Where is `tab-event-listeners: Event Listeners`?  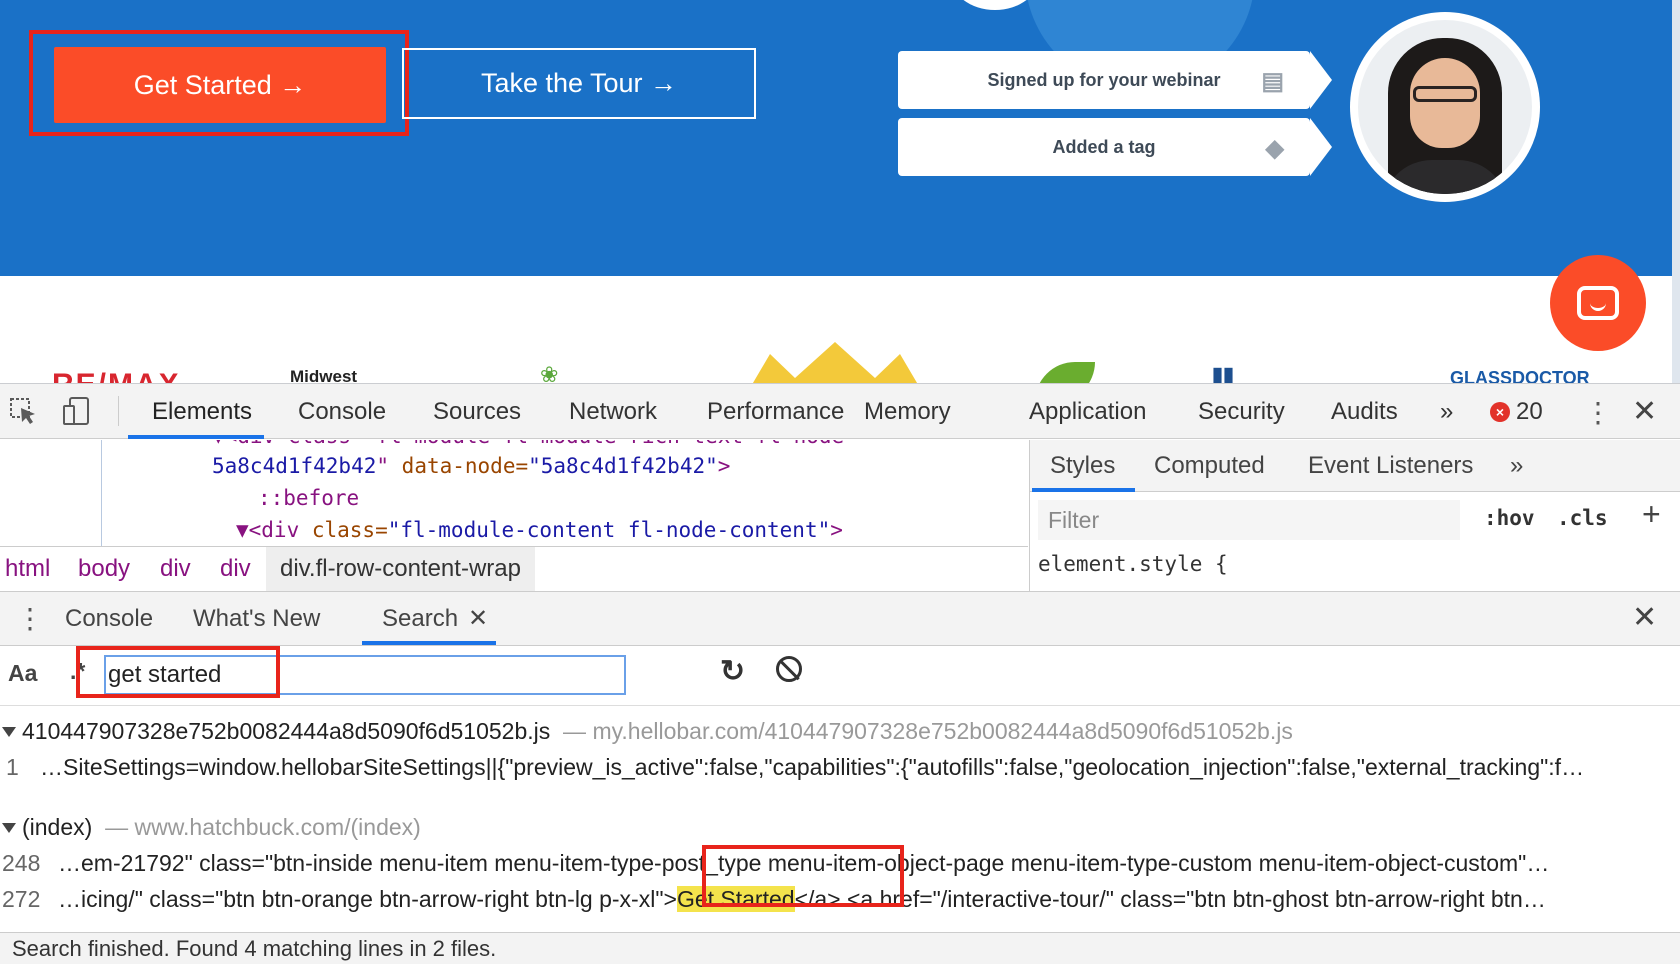
tab-event-listeners: Event Listeners is located at coordinates (1390, 466).